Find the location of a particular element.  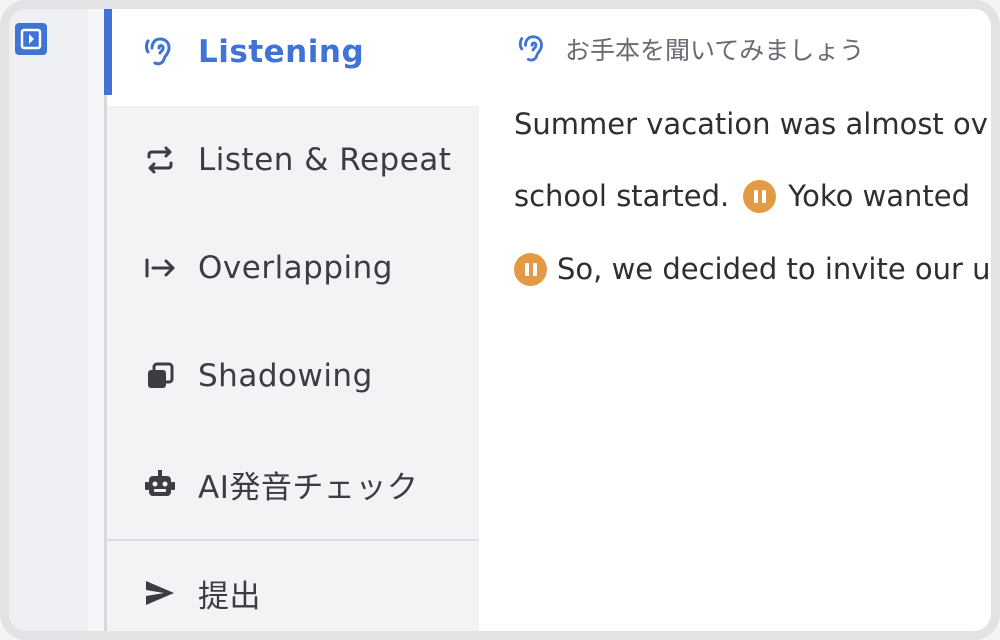

sidebar-item-label: Listening is located at coordinates (281, 52).